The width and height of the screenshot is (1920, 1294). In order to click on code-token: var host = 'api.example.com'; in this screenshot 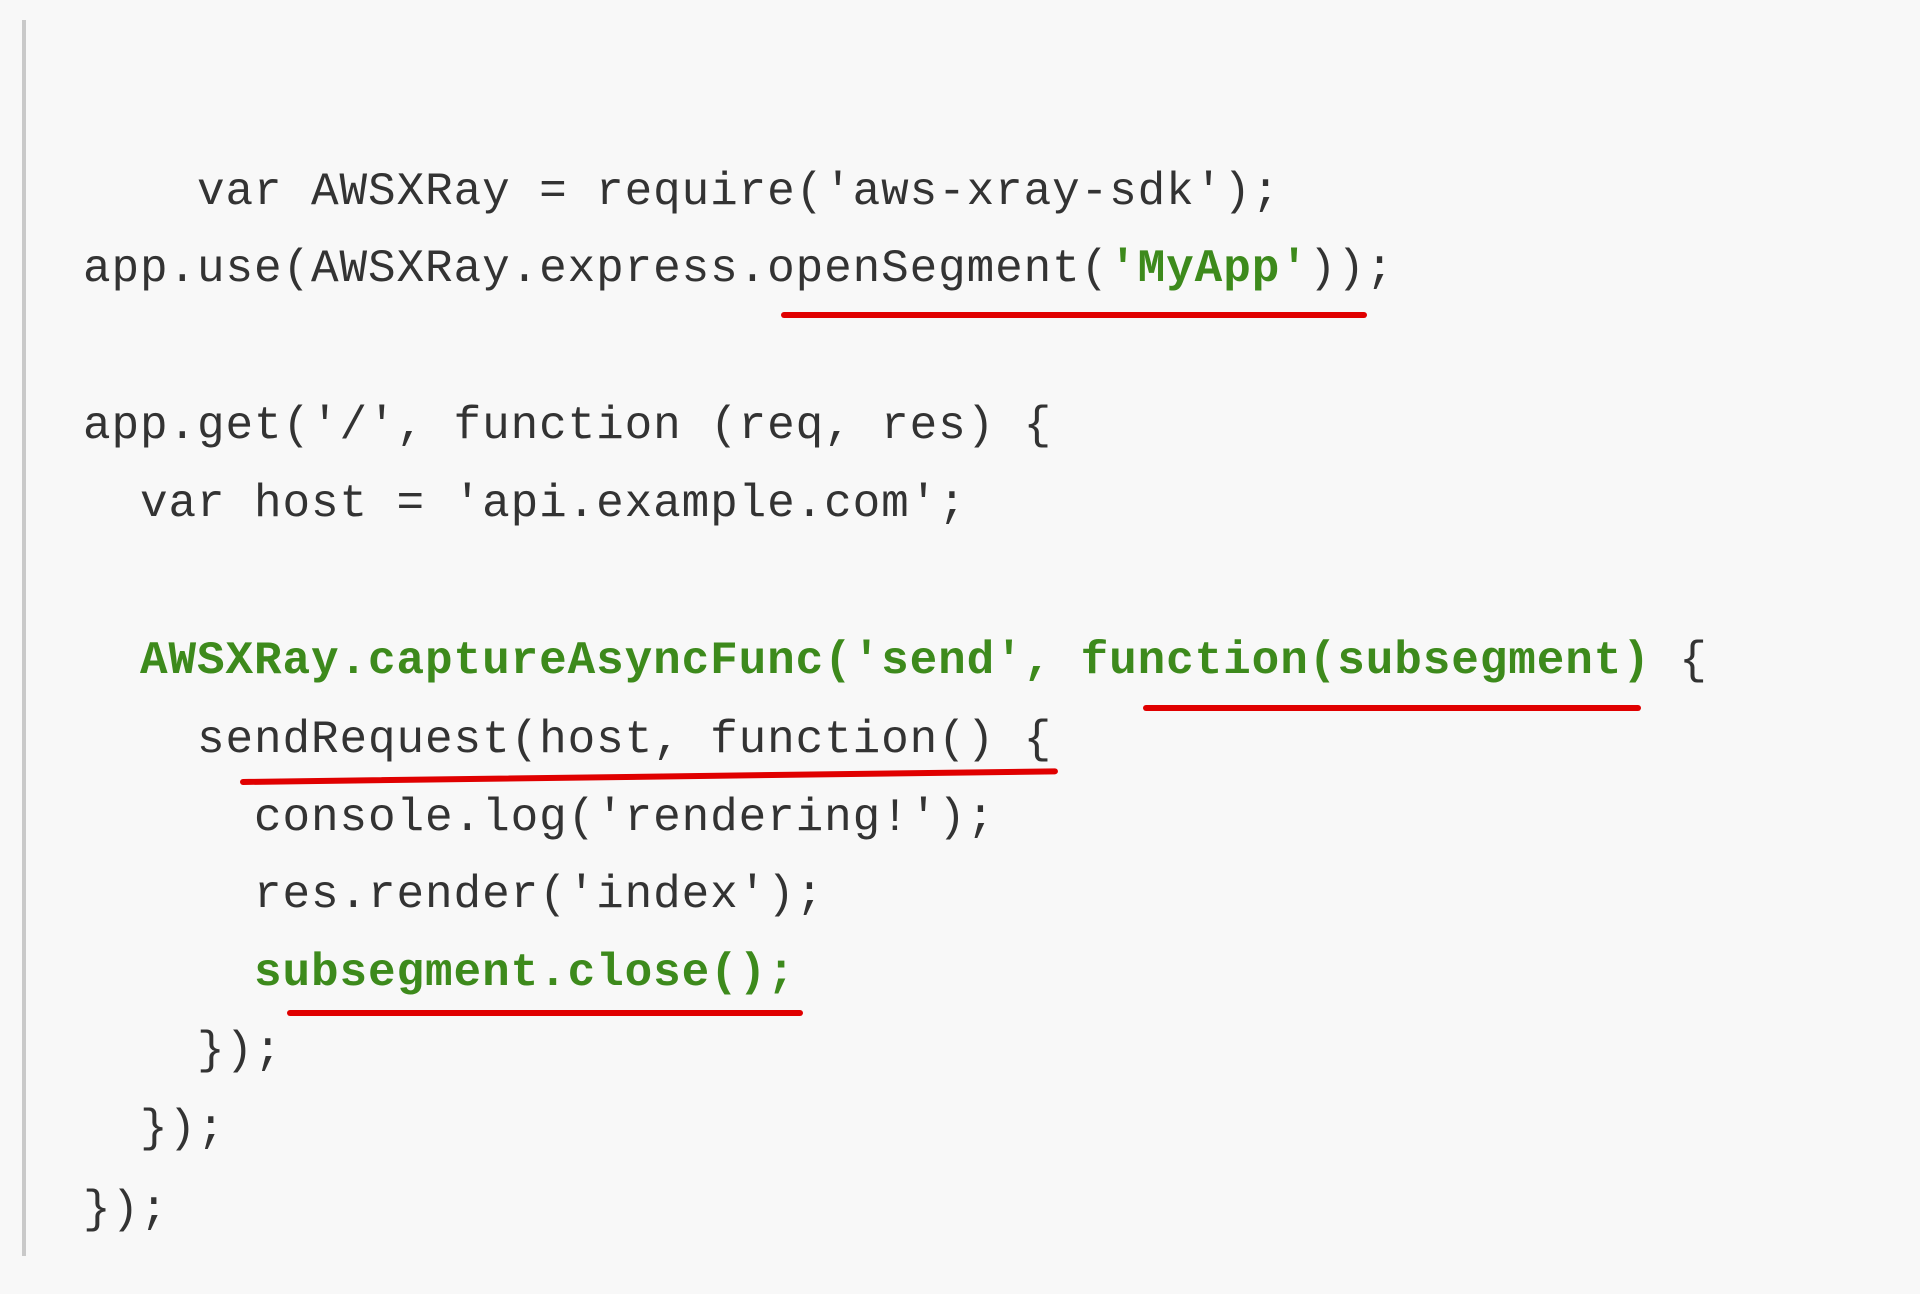, I will do `click(525, 504)`.